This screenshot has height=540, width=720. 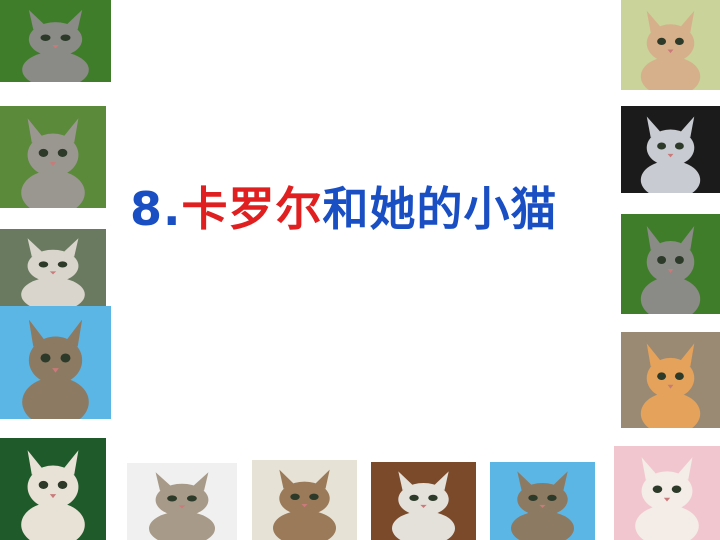 I want to click on title-number: 8., so click(x=156, y=209).